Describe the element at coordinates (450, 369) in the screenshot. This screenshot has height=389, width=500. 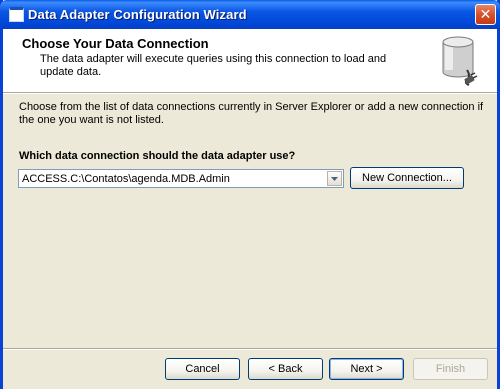
I see `finish-button: Finish` at that location.